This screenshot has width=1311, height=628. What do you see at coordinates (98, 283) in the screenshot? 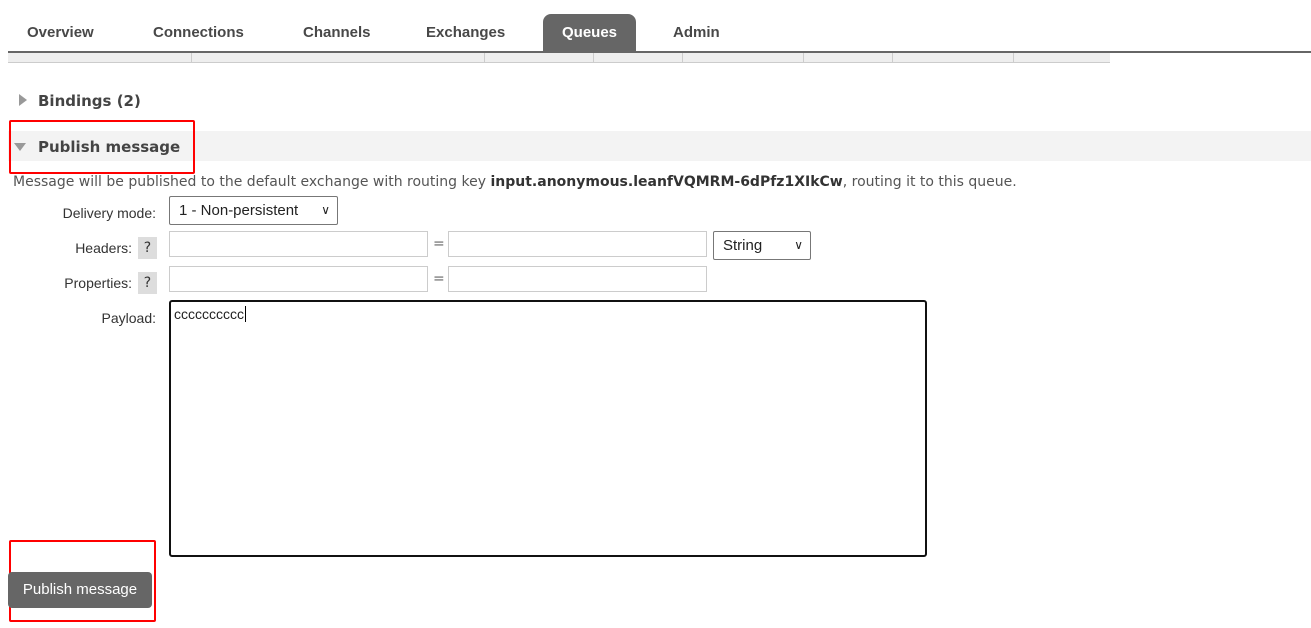
I see `properties-label: Properties:` at bounding box center [98, 283].